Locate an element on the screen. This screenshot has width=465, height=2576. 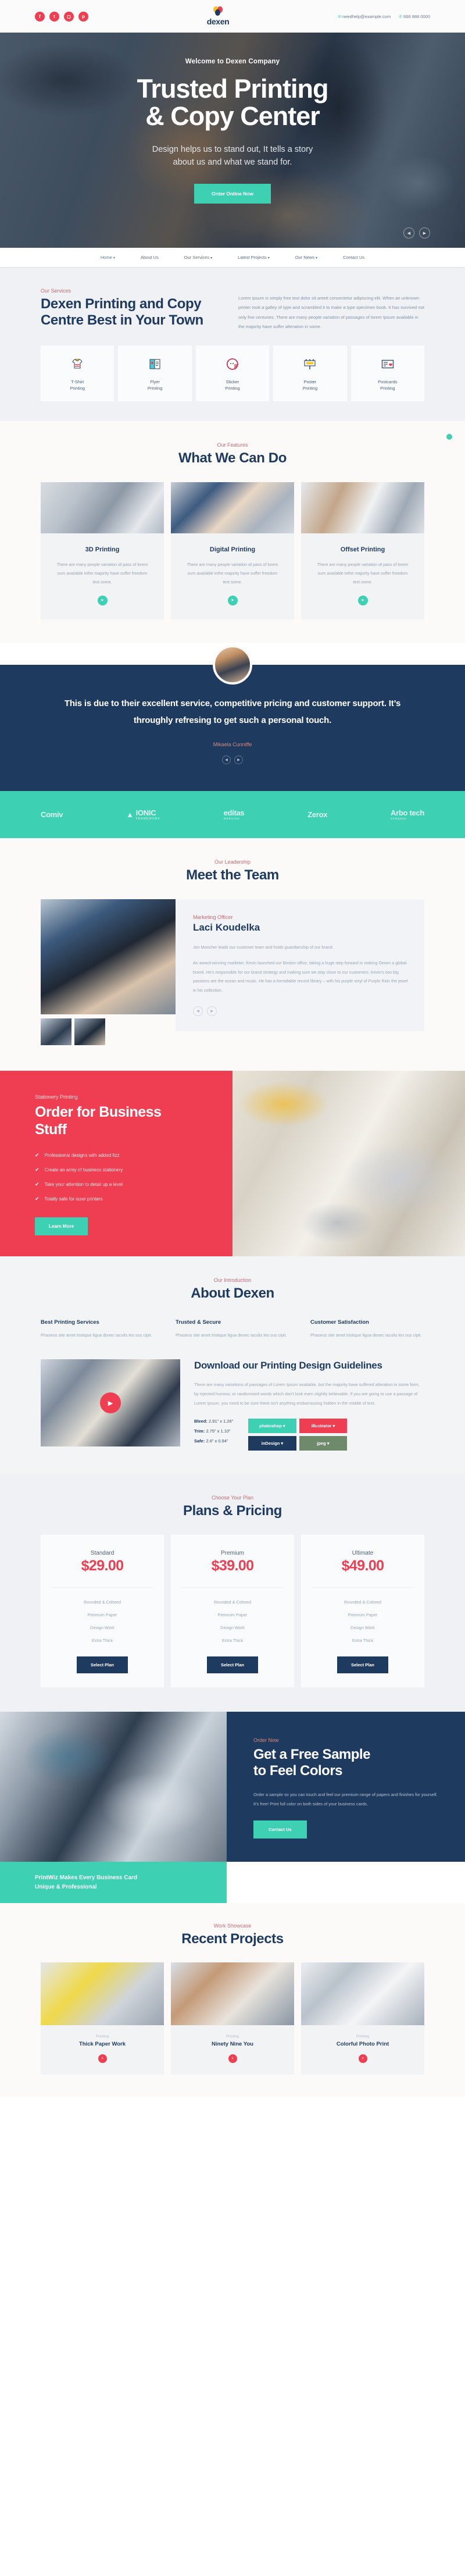
facebook-icon: f is located at coordinates (40, 16).